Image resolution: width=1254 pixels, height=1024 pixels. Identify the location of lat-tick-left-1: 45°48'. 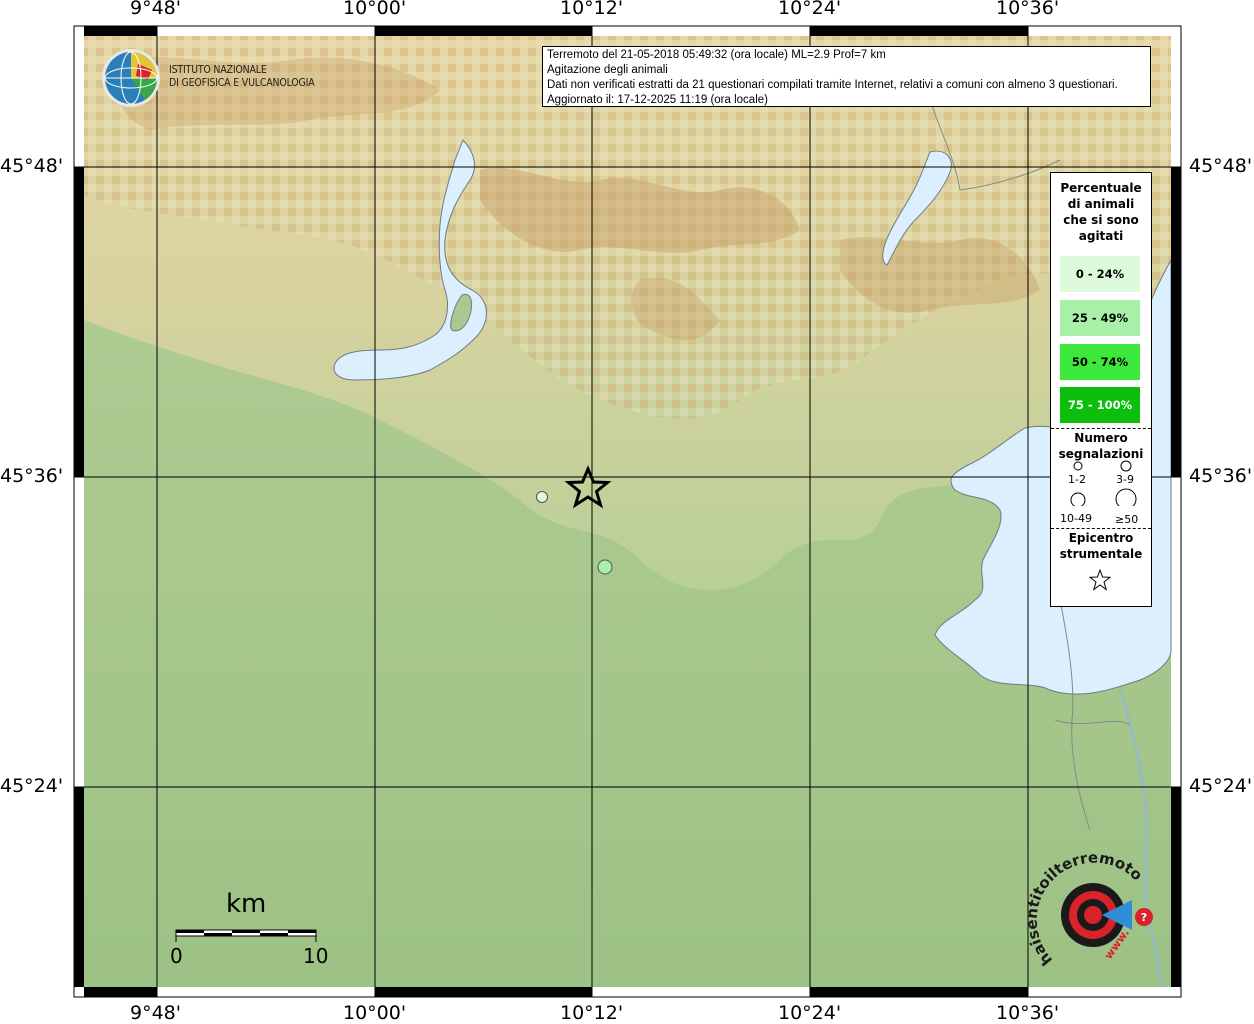
(32, 166).